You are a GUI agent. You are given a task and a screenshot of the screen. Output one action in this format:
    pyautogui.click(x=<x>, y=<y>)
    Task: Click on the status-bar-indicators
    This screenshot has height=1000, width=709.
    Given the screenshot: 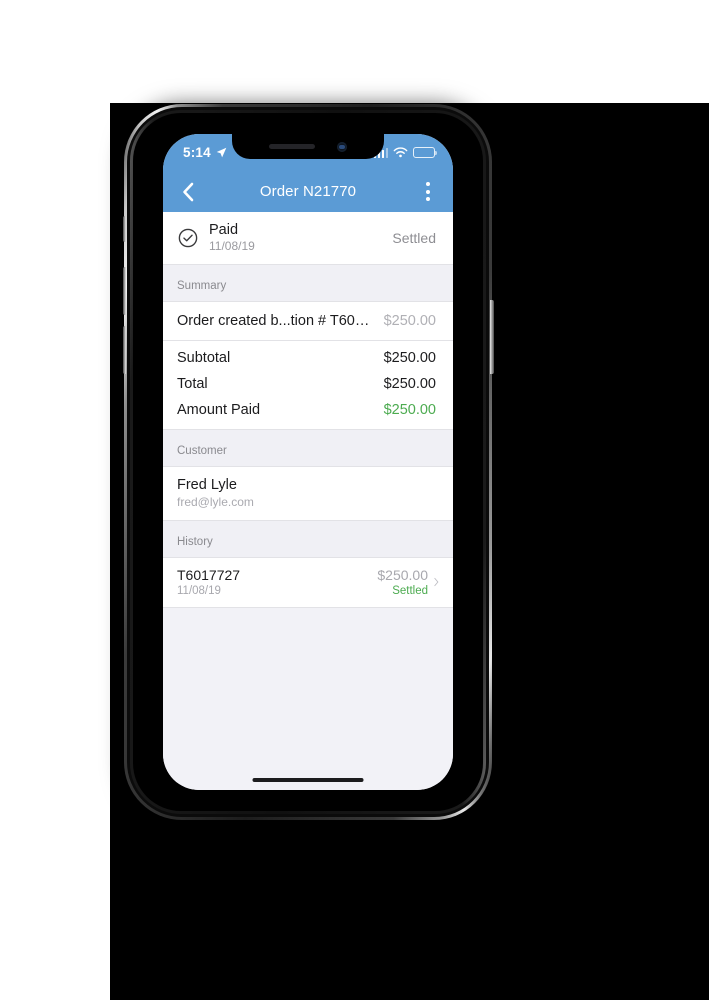 What is the action you would take?
    pyautogui.click(x=405, y=152)
    